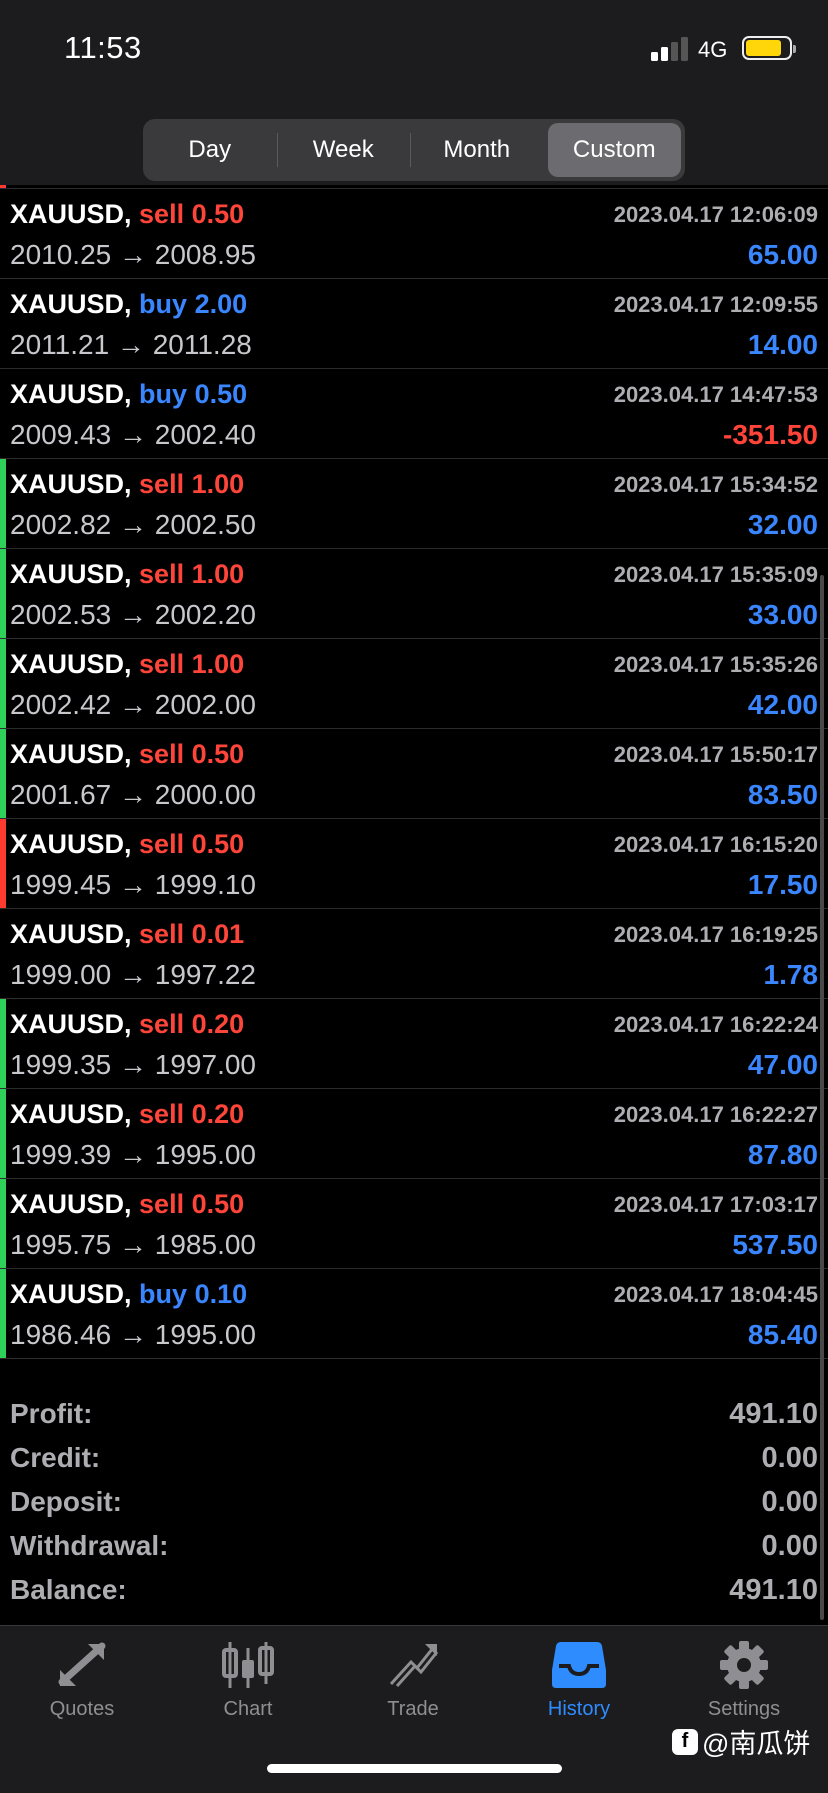  Describe the element at coordinates (61, 1244) in the screenshot. I see `open-price: 1995.75` at that location.